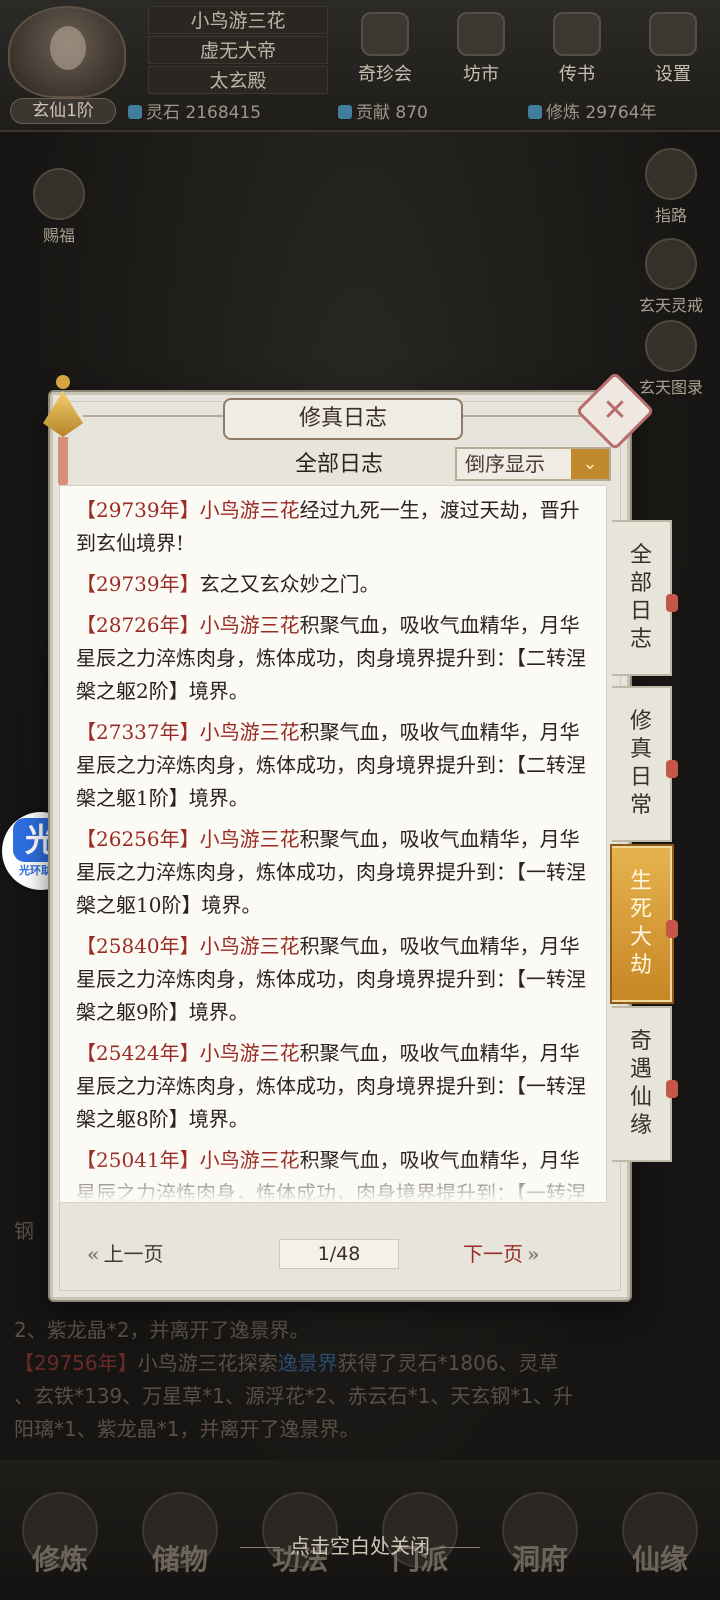  I want to click on tab-daily: 修真日常, so click(645, 764).